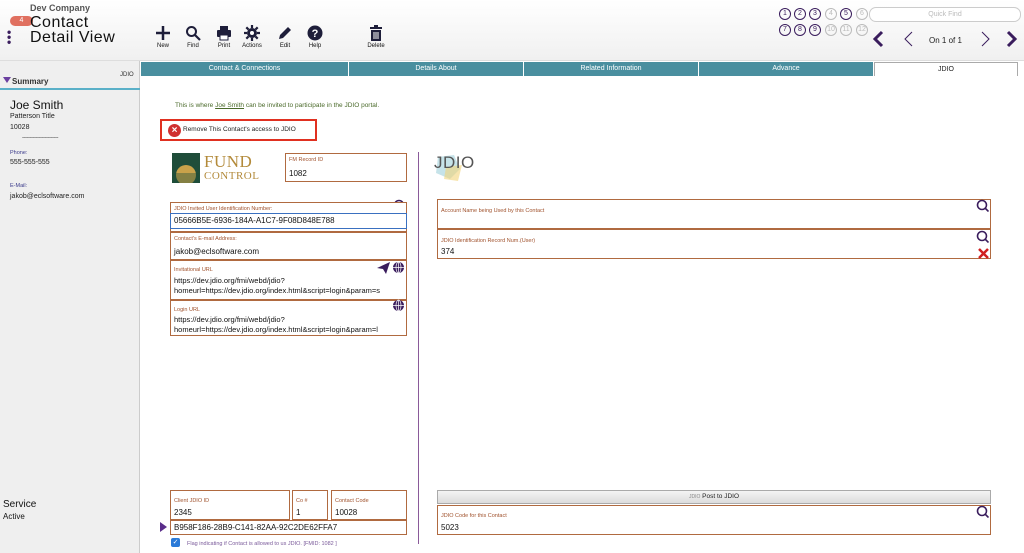  Describe the element at coordinates (205, 239) in the screenshot. I see `email-field-label: Contact's E-mail Address:` at that location.